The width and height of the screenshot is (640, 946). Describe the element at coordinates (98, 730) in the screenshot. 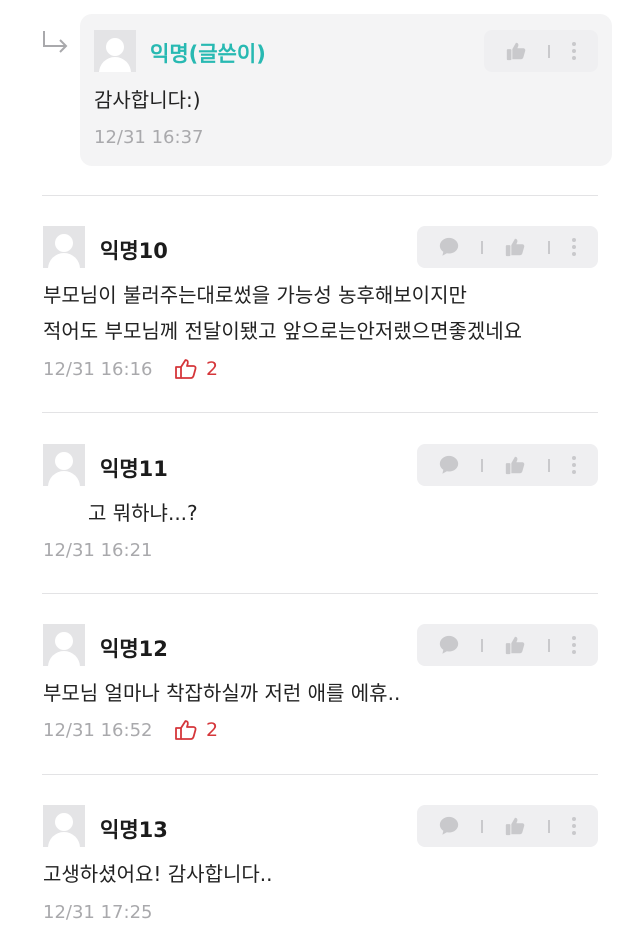

I see `comment-timestamp: 12/31 16:52` at that location.